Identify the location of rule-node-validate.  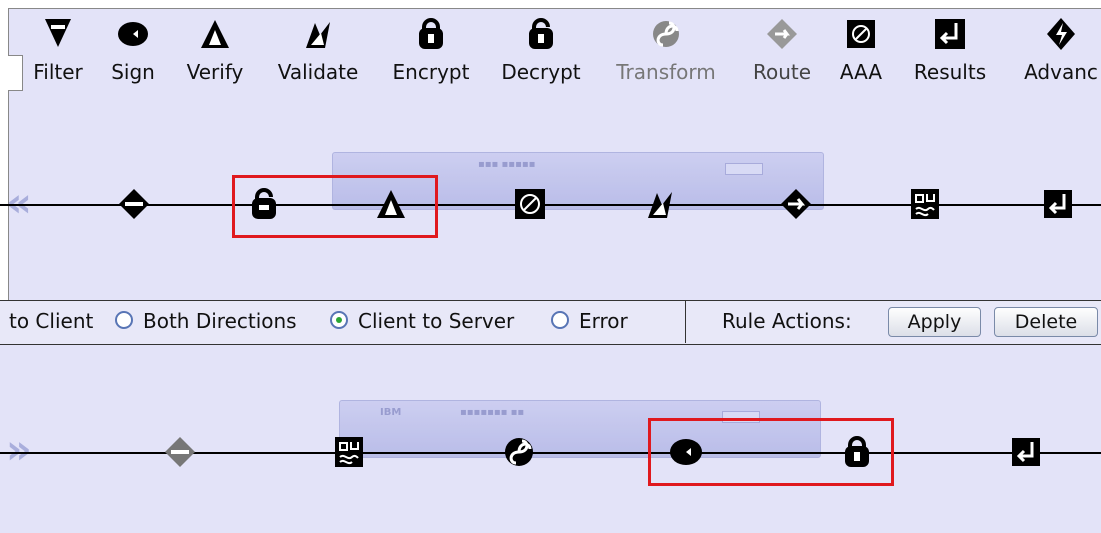
(660, 204).